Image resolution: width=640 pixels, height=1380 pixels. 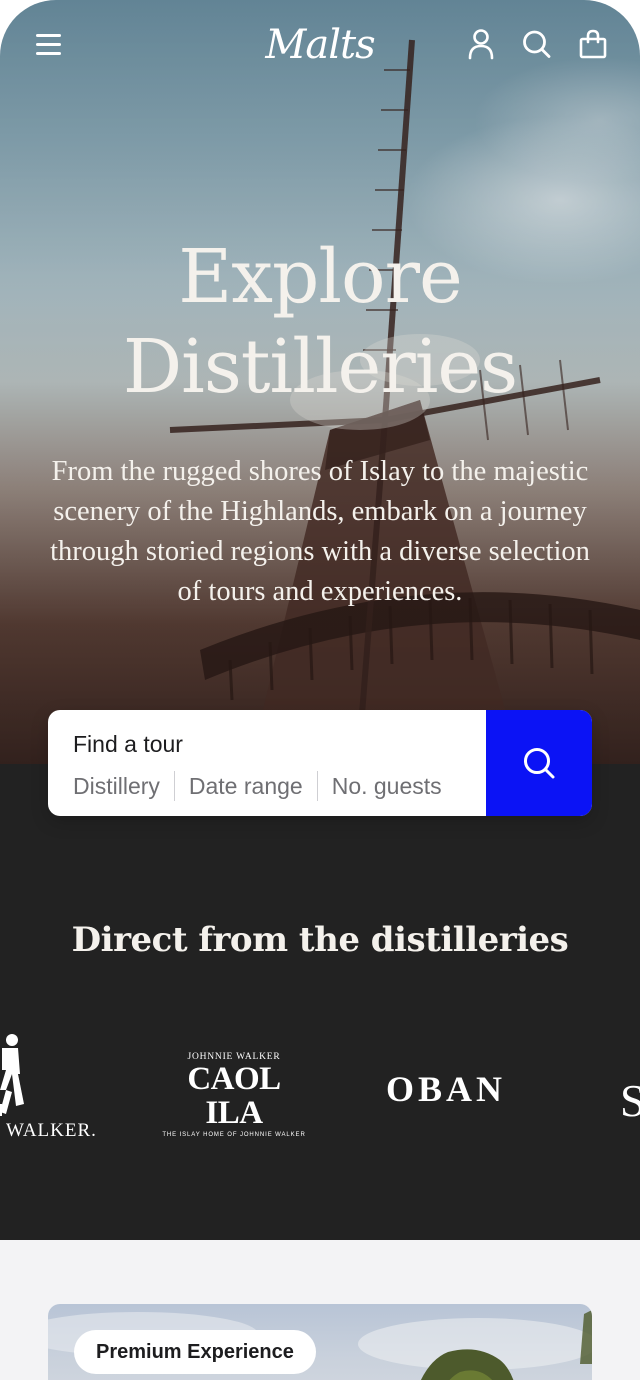 I want to click on oban-logo: OBAN, so click(x=446, y=1089).